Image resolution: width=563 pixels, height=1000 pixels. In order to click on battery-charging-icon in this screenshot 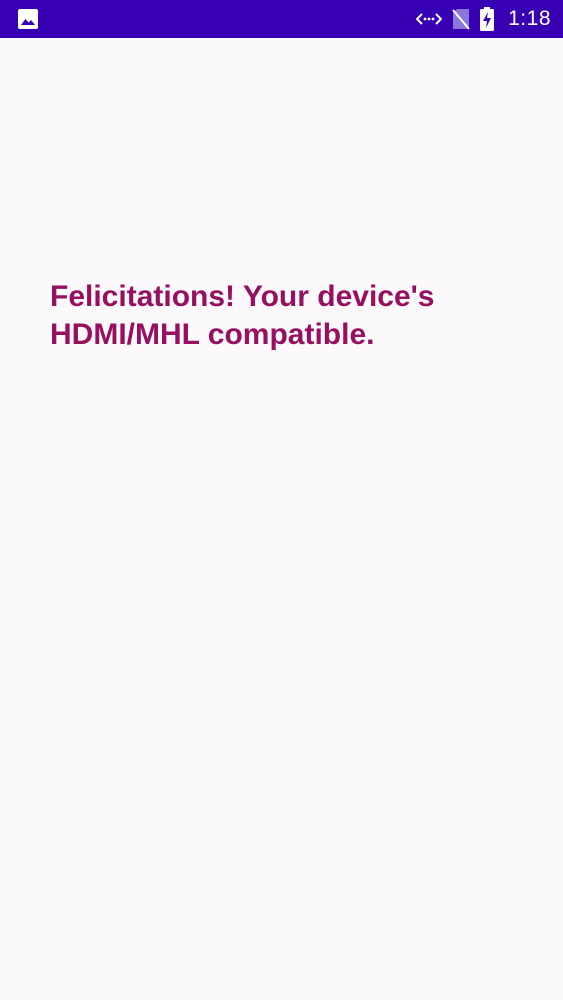, I will do `click(487, 19)`.